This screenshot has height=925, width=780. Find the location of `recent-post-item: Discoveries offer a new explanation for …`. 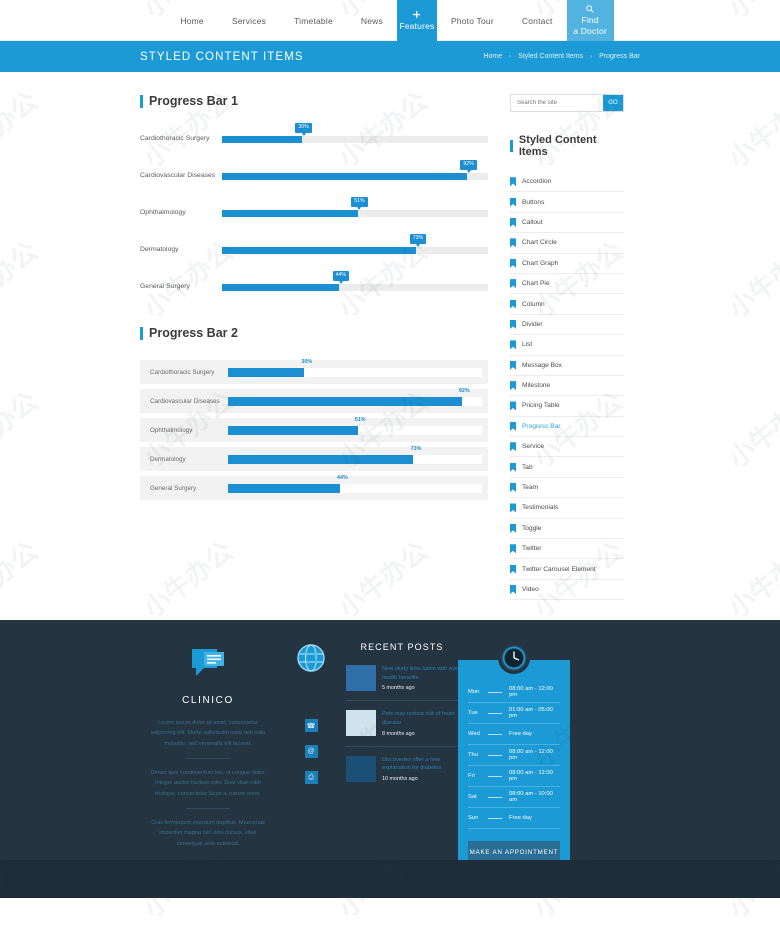

recent-post-item: Discoveries offer a new explanation for … is located at coordinates (402, 773).